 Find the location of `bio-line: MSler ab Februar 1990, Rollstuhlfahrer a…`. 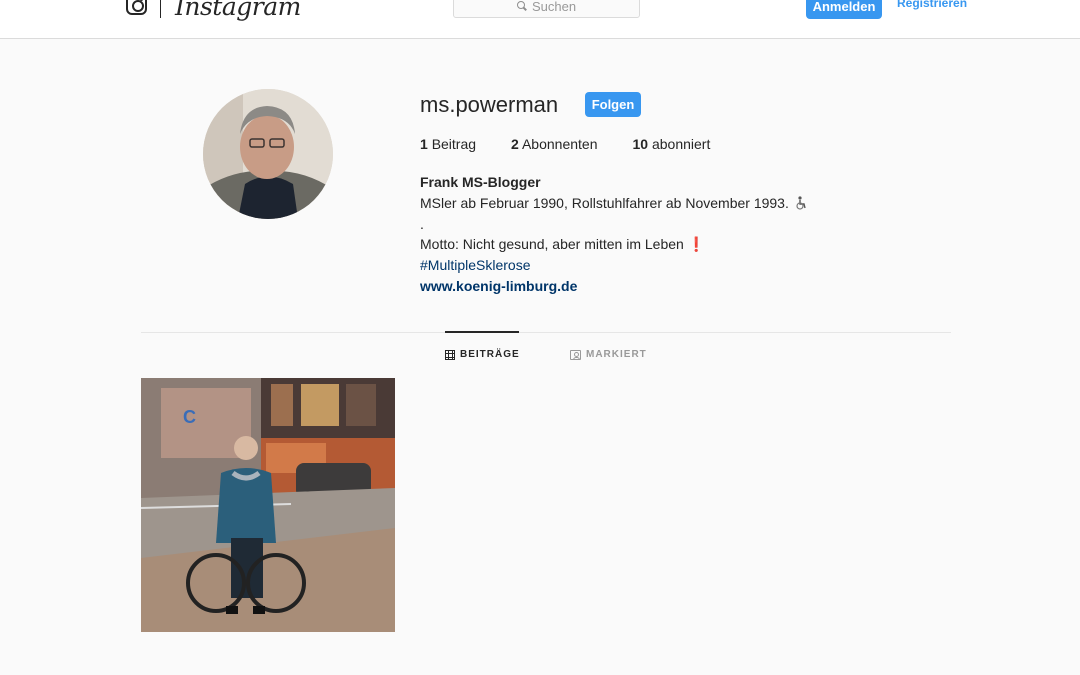

bio-line: MSler ab Februar 1990, Rollstuhlfahrer a… is located at coordinates (613, 203).